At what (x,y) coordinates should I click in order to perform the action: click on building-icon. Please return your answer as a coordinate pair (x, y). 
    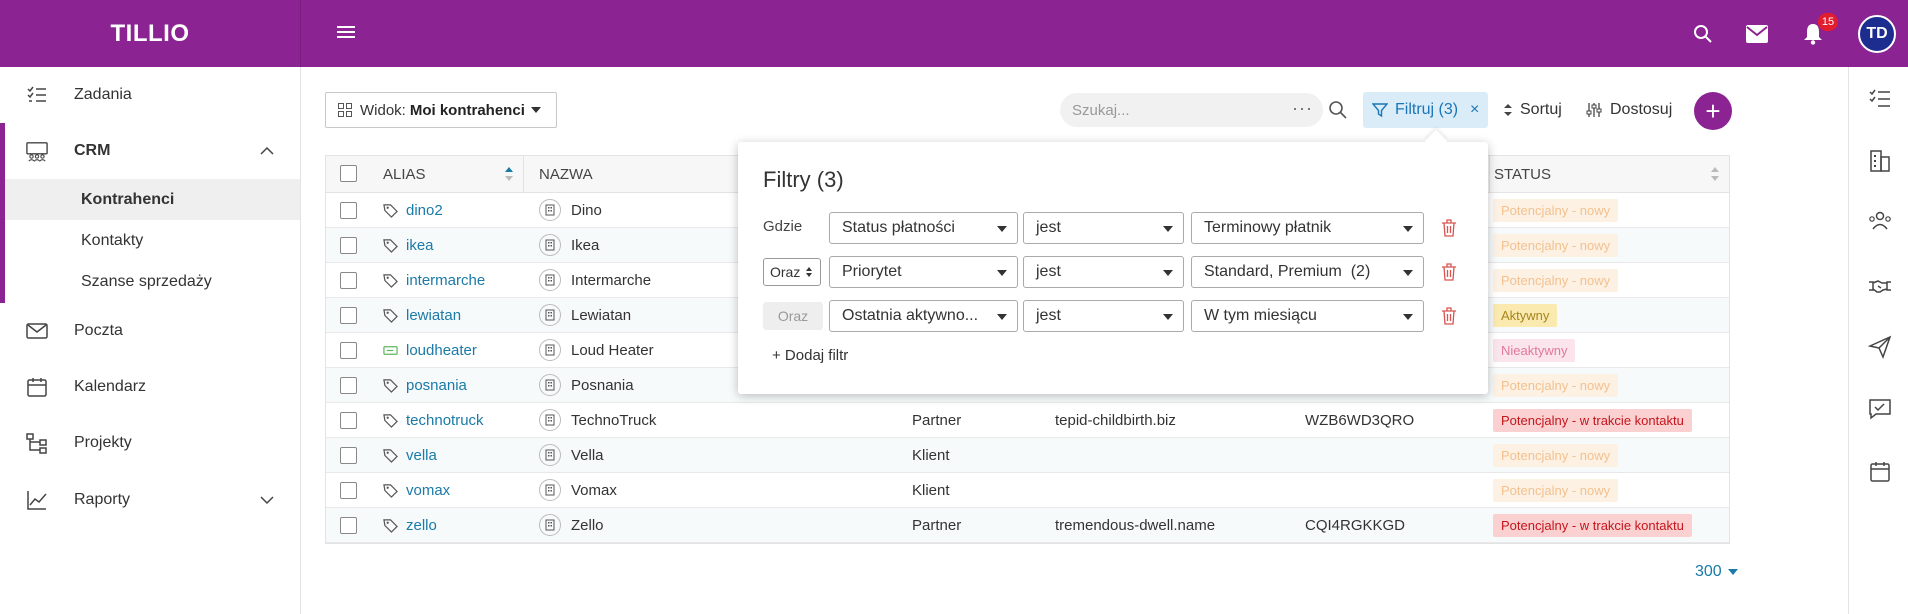
    Looking at the image, I should click on (1880, 161).